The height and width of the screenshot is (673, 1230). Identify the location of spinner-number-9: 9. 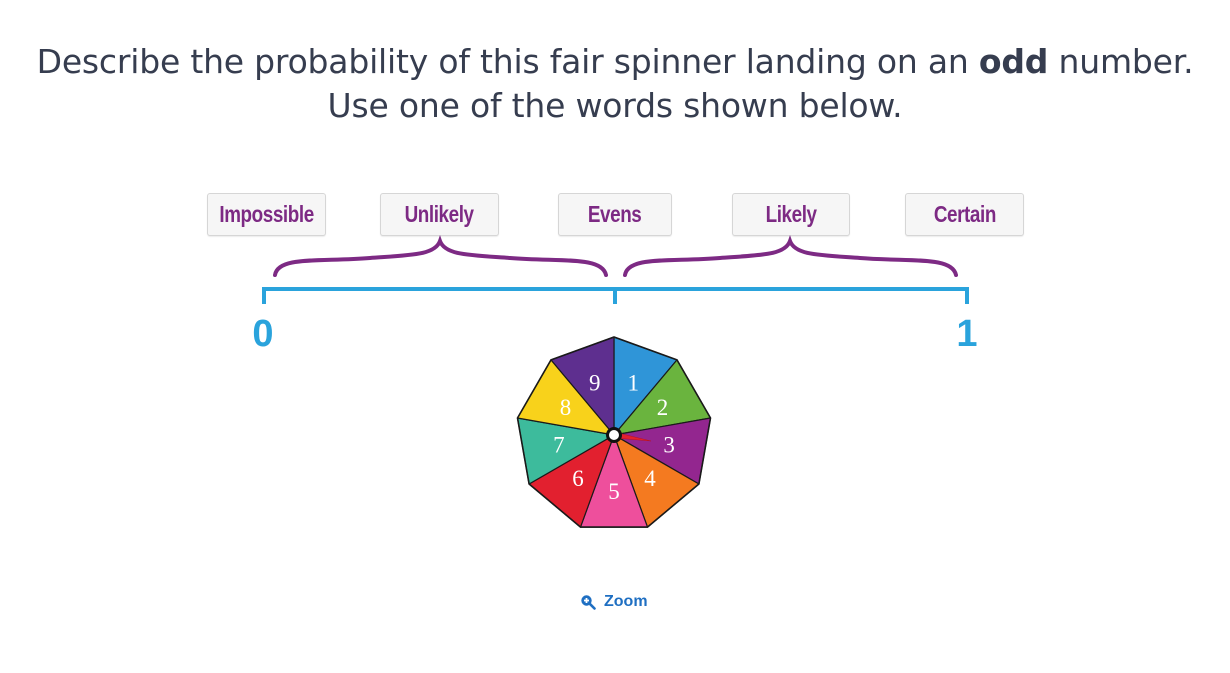
(595, 382).